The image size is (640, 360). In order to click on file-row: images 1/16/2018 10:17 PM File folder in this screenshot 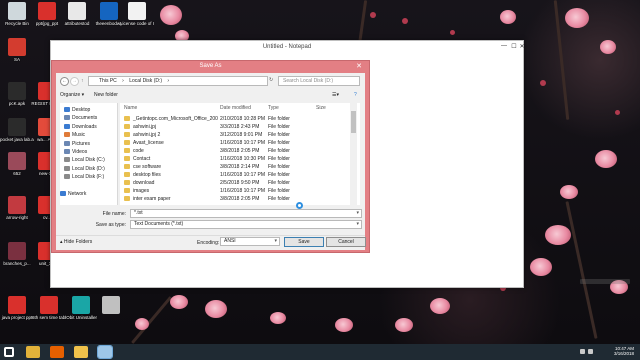, I will do `click(236, 191)`.